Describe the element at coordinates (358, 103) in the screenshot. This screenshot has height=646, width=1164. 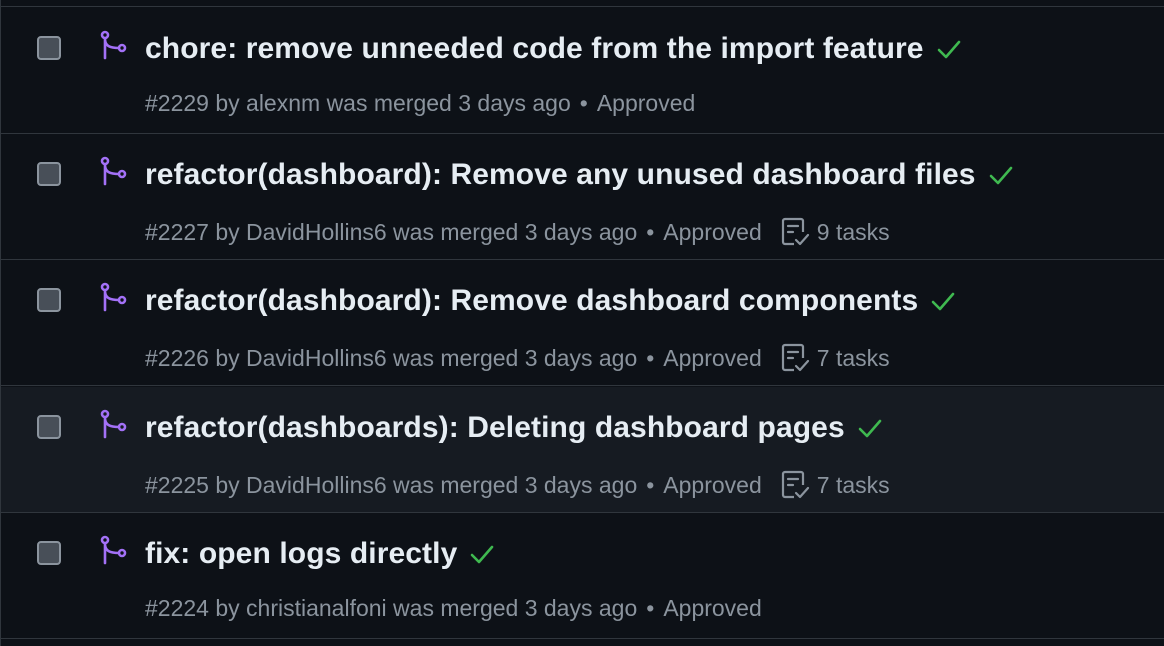
I see `pull-request-meta: #2229 by alexnm was merged 3 days ago` at that location.